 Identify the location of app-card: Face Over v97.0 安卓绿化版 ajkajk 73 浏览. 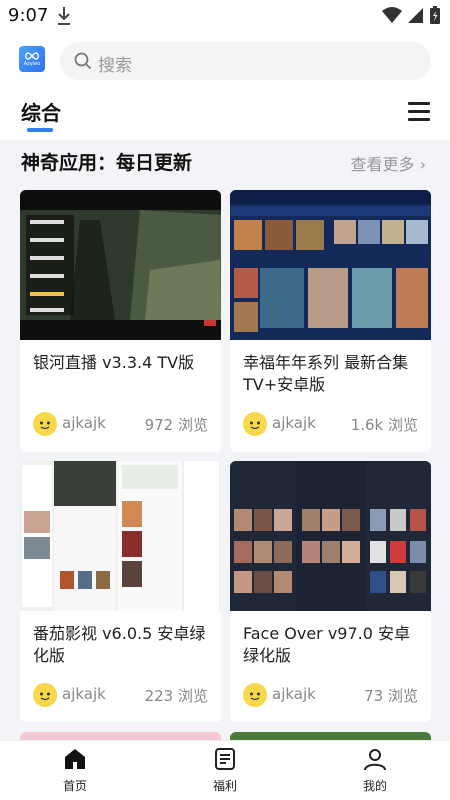
(330, 591).